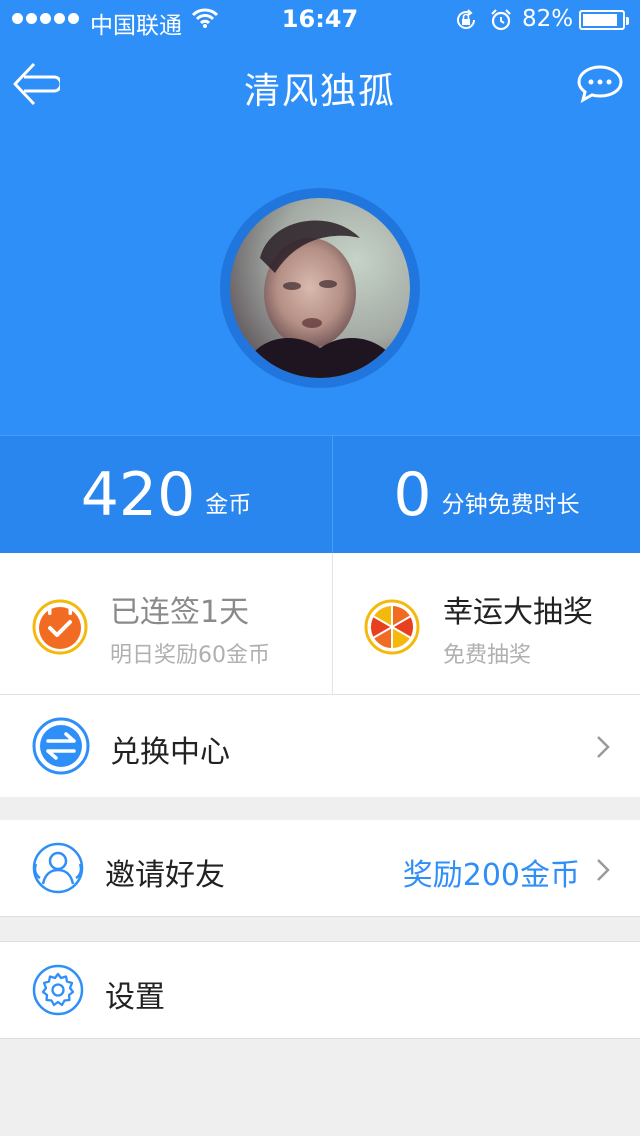 Image resolution: width=640 pixels, height=1136 pixels. I want to click on settings-row: 设置, so click(320, 990).